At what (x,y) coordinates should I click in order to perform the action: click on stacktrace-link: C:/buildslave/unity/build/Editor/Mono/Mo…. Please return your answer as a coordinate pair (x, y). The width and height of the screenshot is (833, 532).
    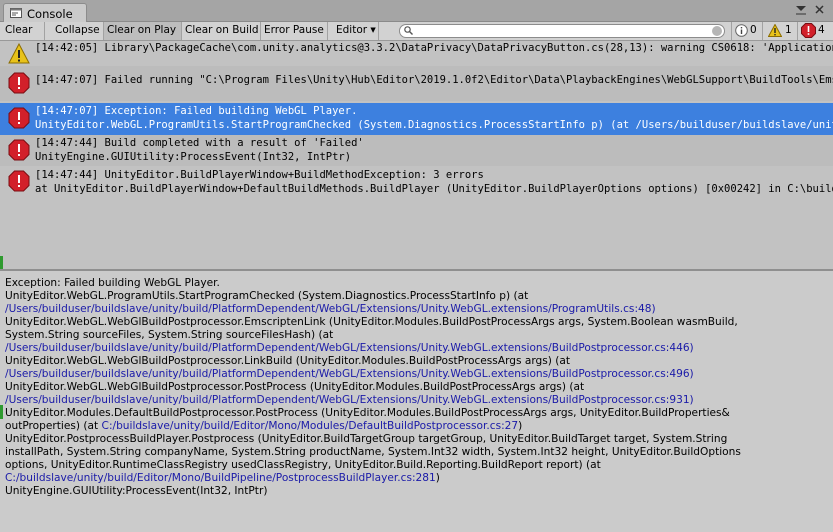
    Looking at the image, I should click on (310, 426).